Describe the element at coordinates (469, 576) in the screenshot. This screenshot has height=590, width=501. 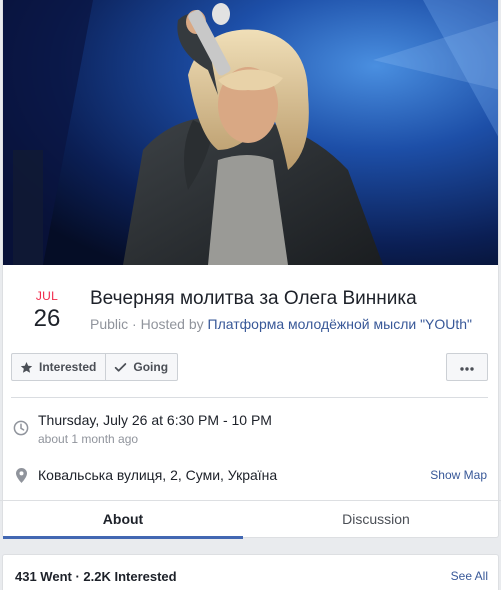
I see `see-all-link: See All` at that location.